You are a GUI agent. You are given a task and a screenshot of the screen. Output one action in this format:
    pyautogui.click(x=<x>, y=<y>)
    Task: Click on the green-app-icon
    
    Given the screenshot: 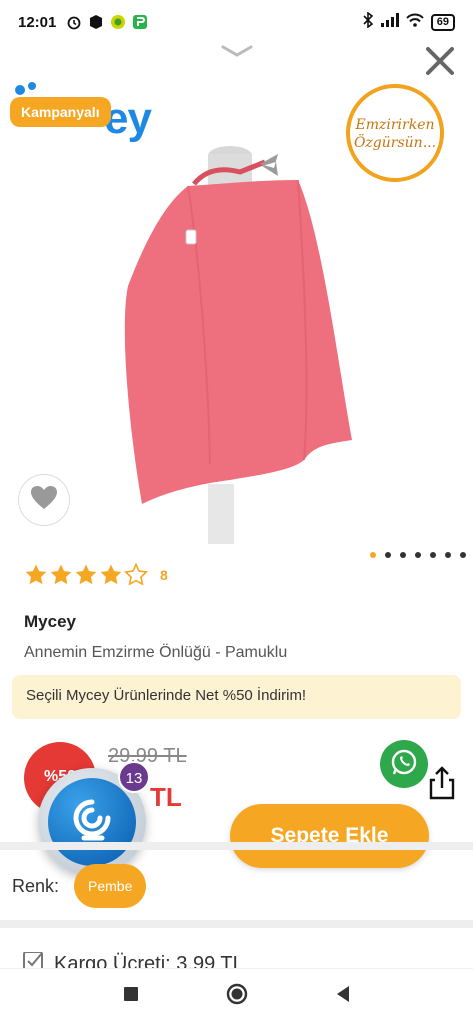 What is the action you would take?
    pyautogui.click(x=140, y=22)
    